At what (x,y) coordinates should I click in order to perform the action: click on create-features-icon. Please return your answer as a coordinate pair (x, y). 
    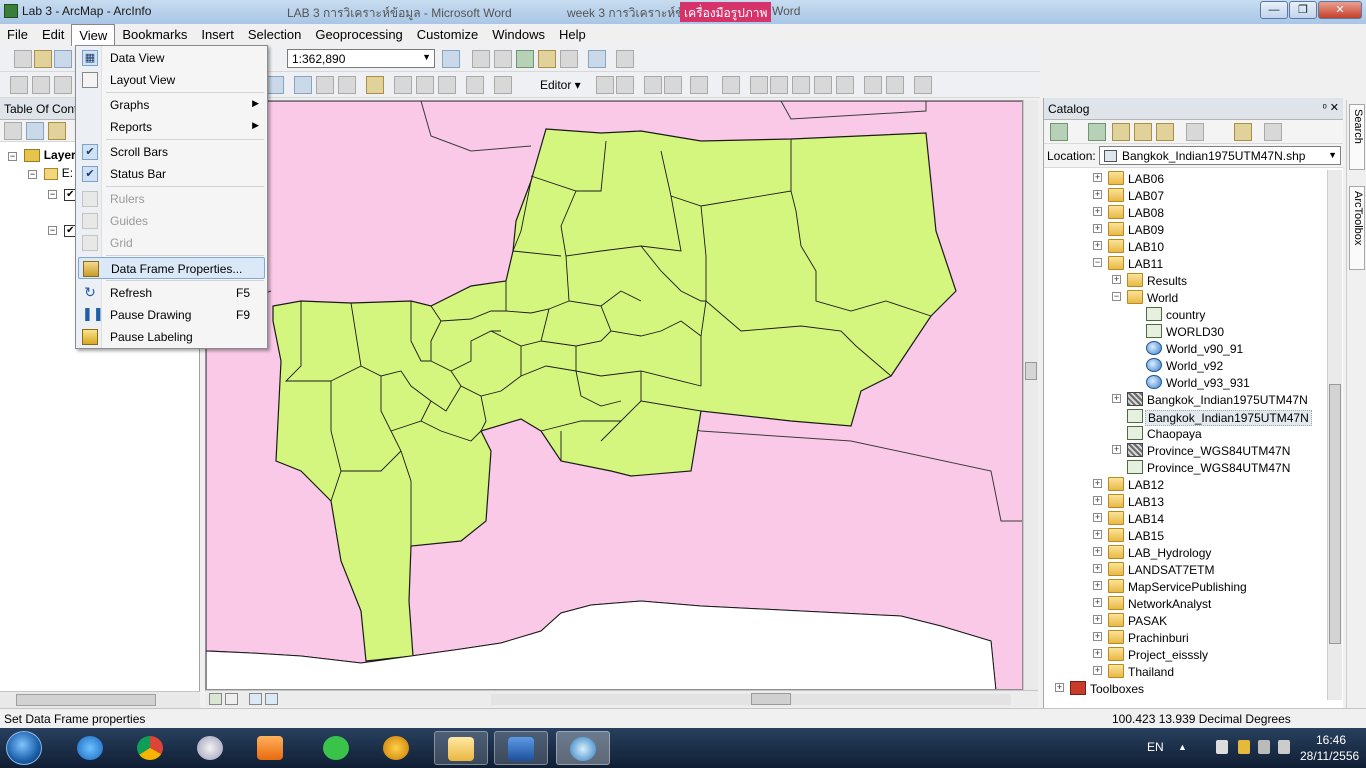
    Looking at the image, I should click on (923, 85).